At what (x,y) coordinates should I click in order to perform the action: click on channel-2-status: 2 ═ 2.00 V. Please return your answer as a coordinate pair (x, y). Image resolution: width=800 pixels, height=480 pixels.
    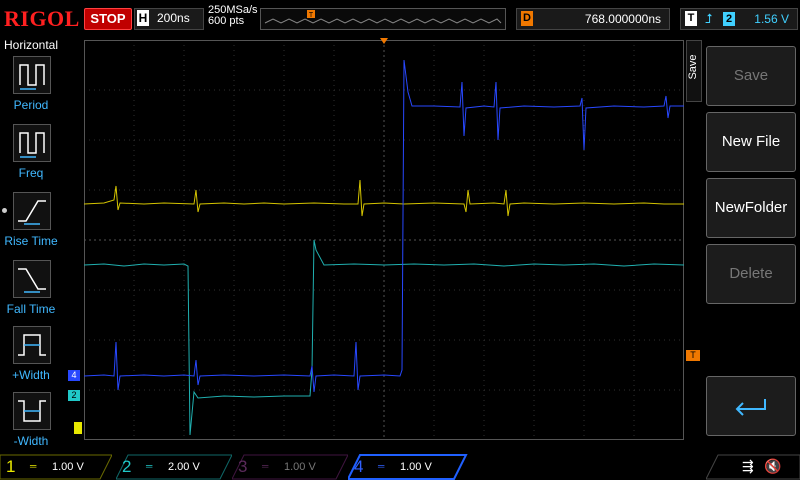
    Looking at the image, I should click on (174, 467).